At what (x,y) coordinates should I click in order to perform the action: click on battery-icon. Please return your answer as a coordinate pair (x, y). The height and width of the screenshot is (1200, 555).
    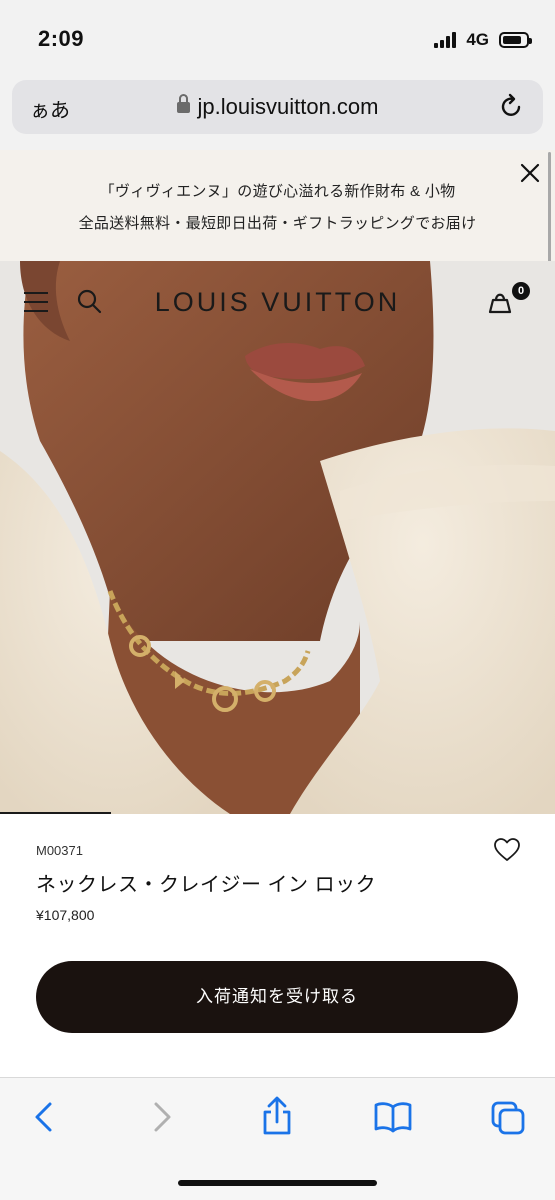
    Looking at the image, I should click on (515, 40).